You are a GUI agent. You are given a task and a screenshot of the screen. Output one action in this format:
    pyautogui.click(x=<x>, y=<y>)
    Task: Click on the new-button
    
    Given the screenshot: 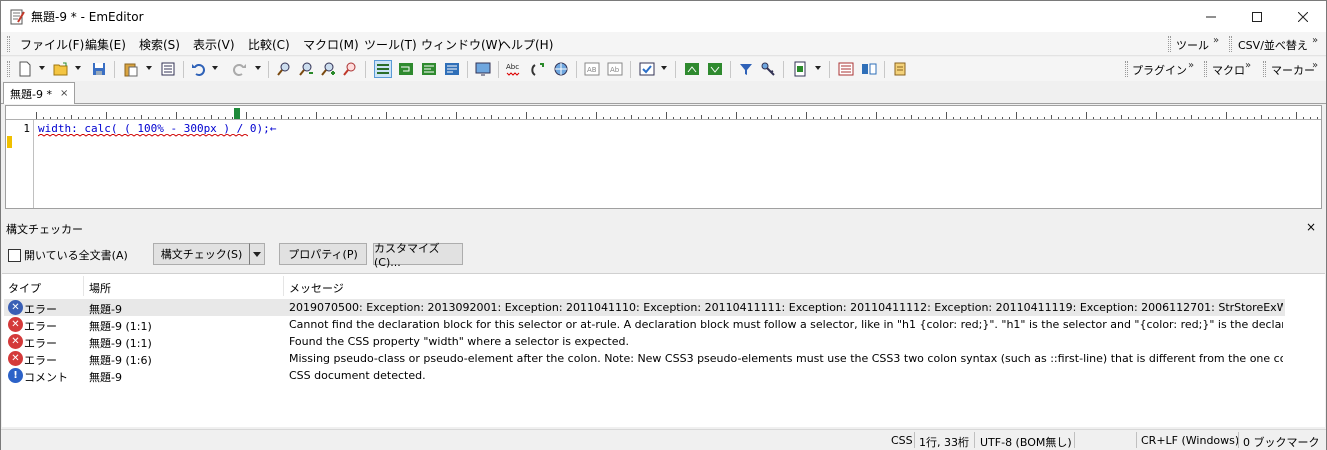 What is the action you would take?
    pyautogui.click(x=25, y=69)
    